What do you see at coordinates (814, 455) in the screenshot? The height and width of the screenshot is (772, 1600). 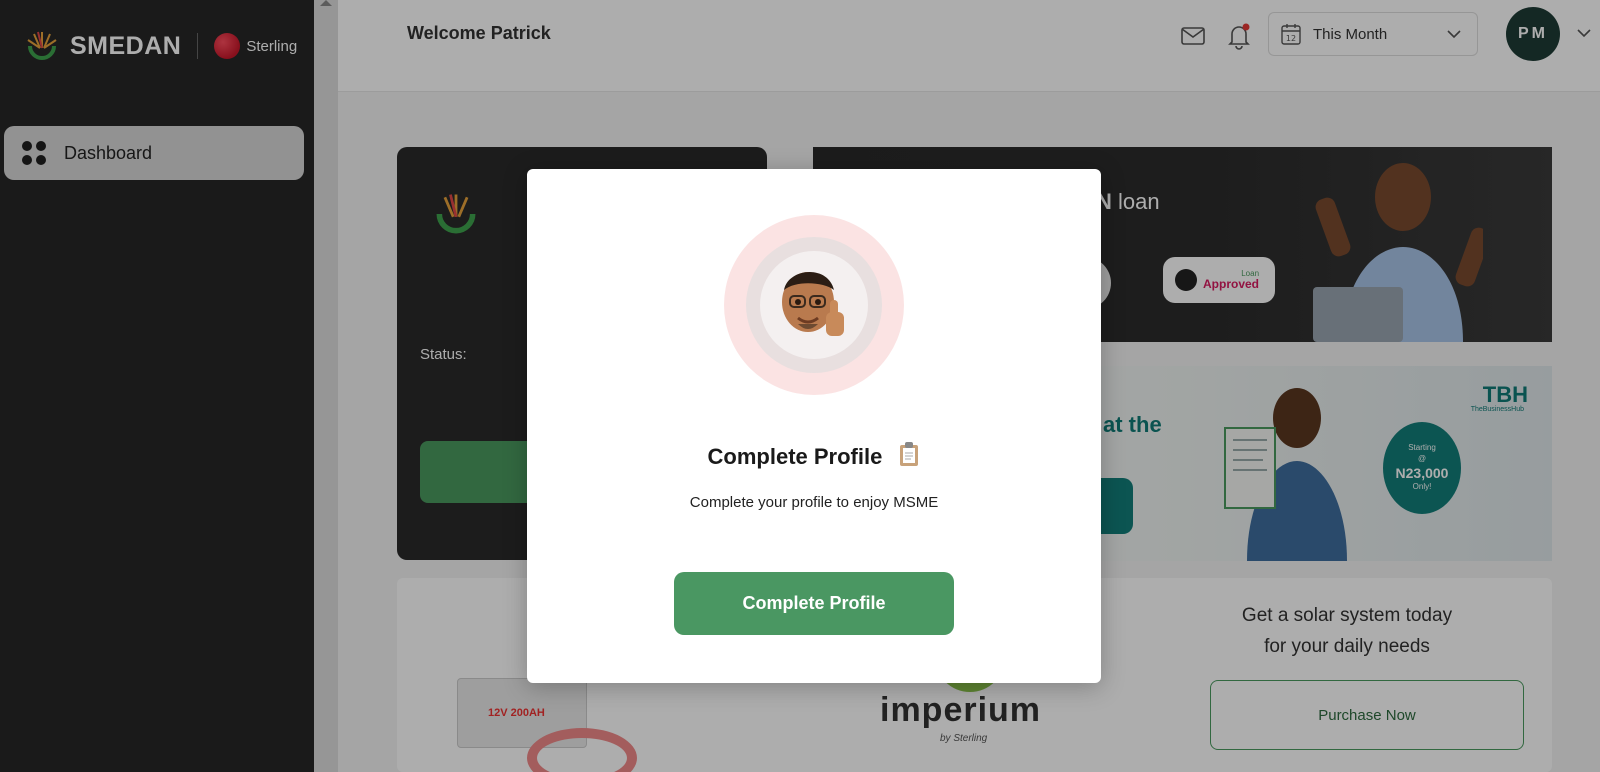 I see `modal-title: Complete Profile` at bounding box center [814, 455].